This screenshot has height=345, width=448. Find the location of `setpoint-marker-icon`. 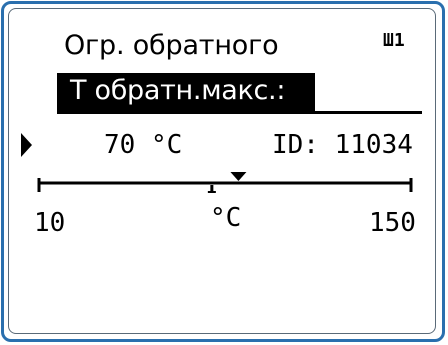

setpoint-marker-icon is located at coordinates (238, 176).